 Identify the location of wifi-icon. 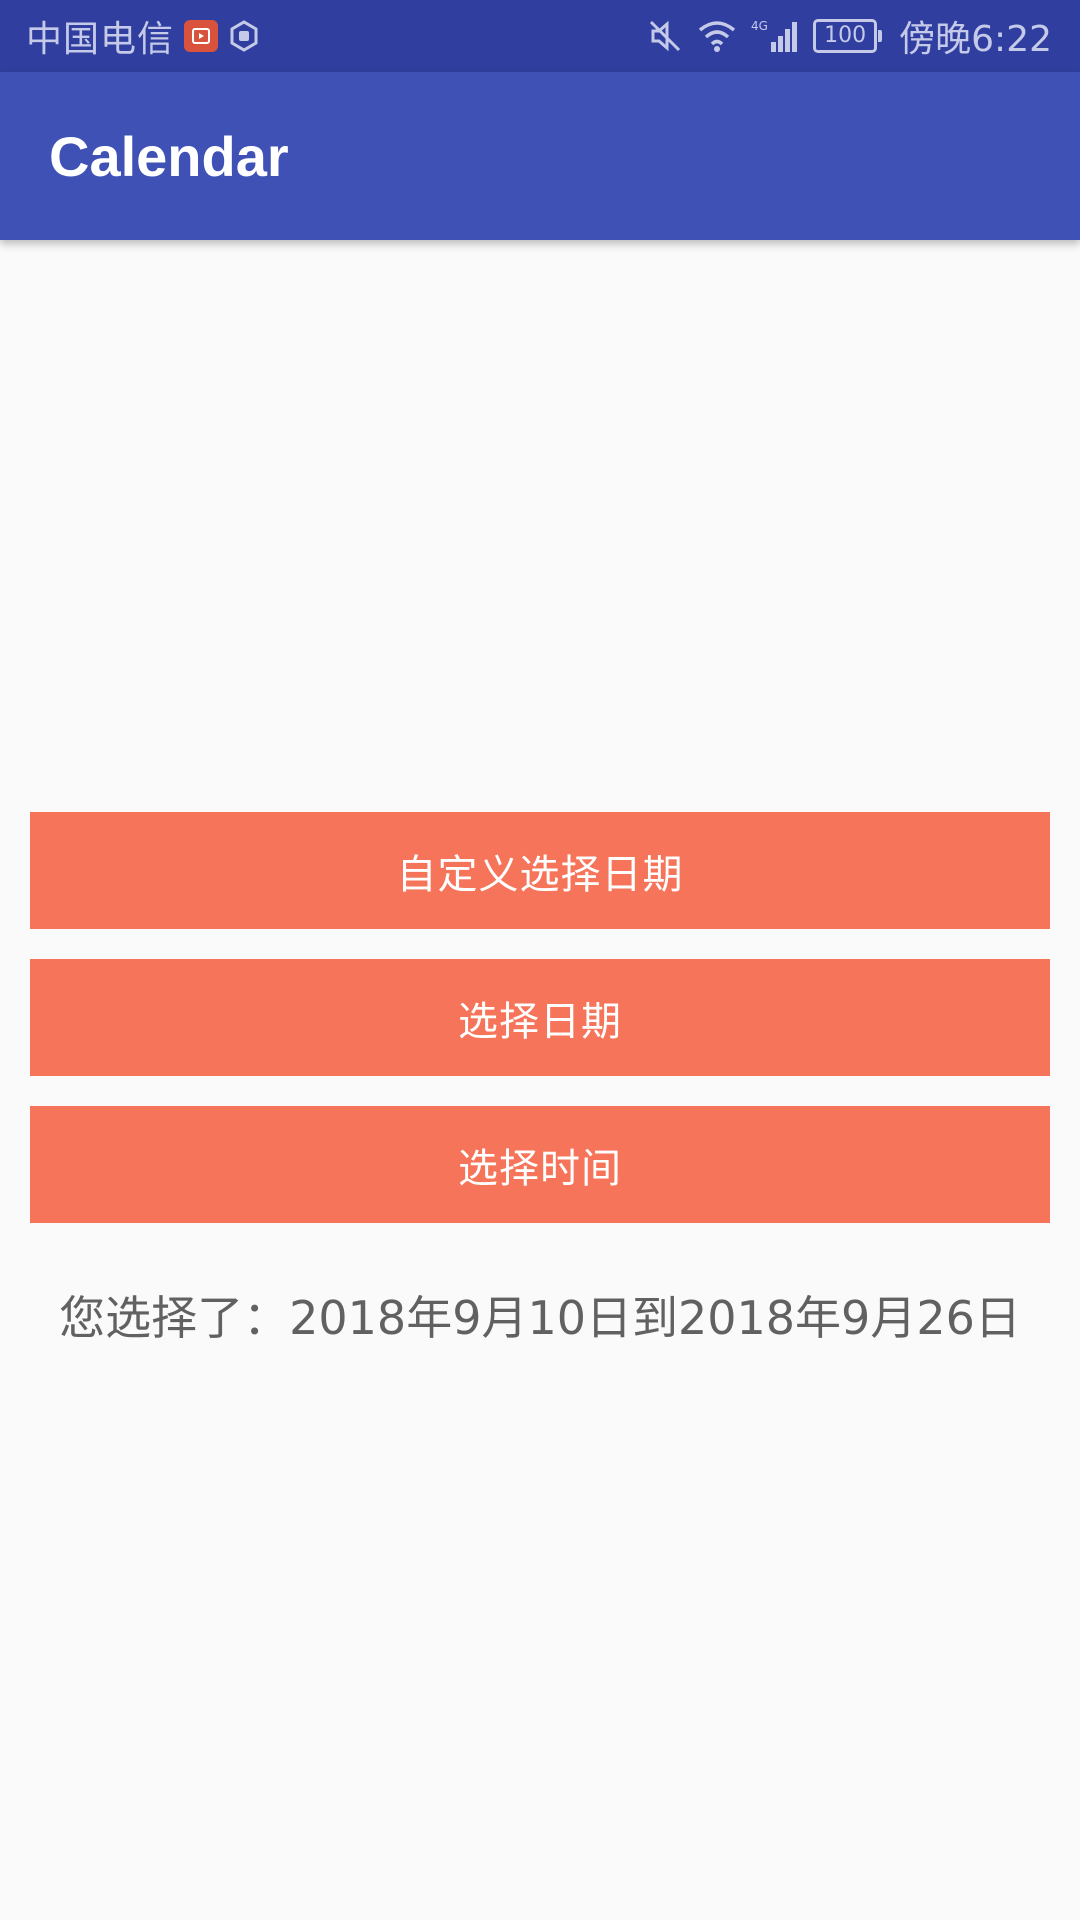
(717, 36).